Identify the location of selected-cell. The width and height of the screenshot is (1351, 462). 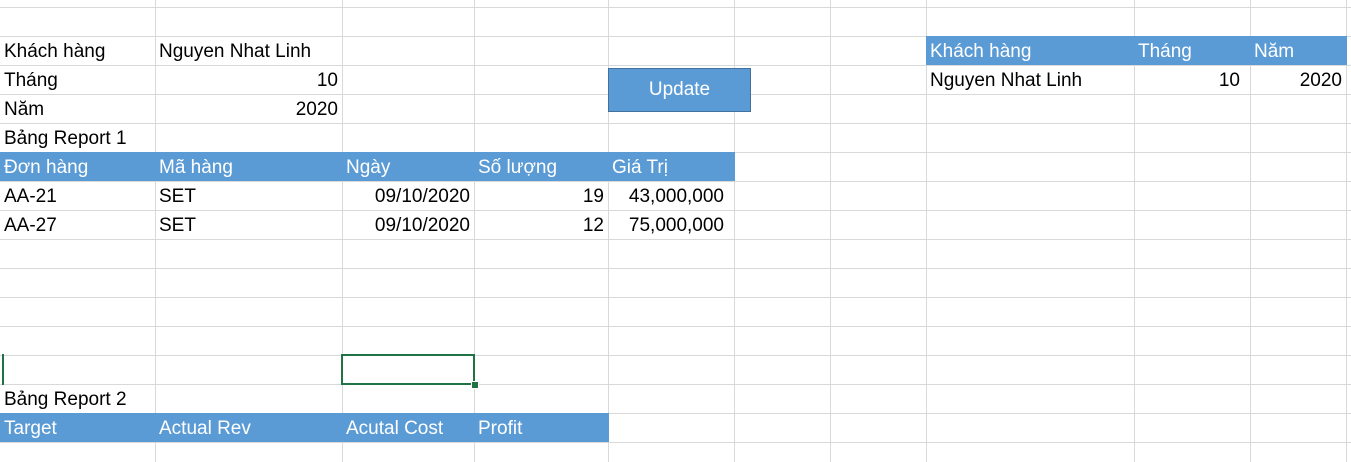
(408, 369).